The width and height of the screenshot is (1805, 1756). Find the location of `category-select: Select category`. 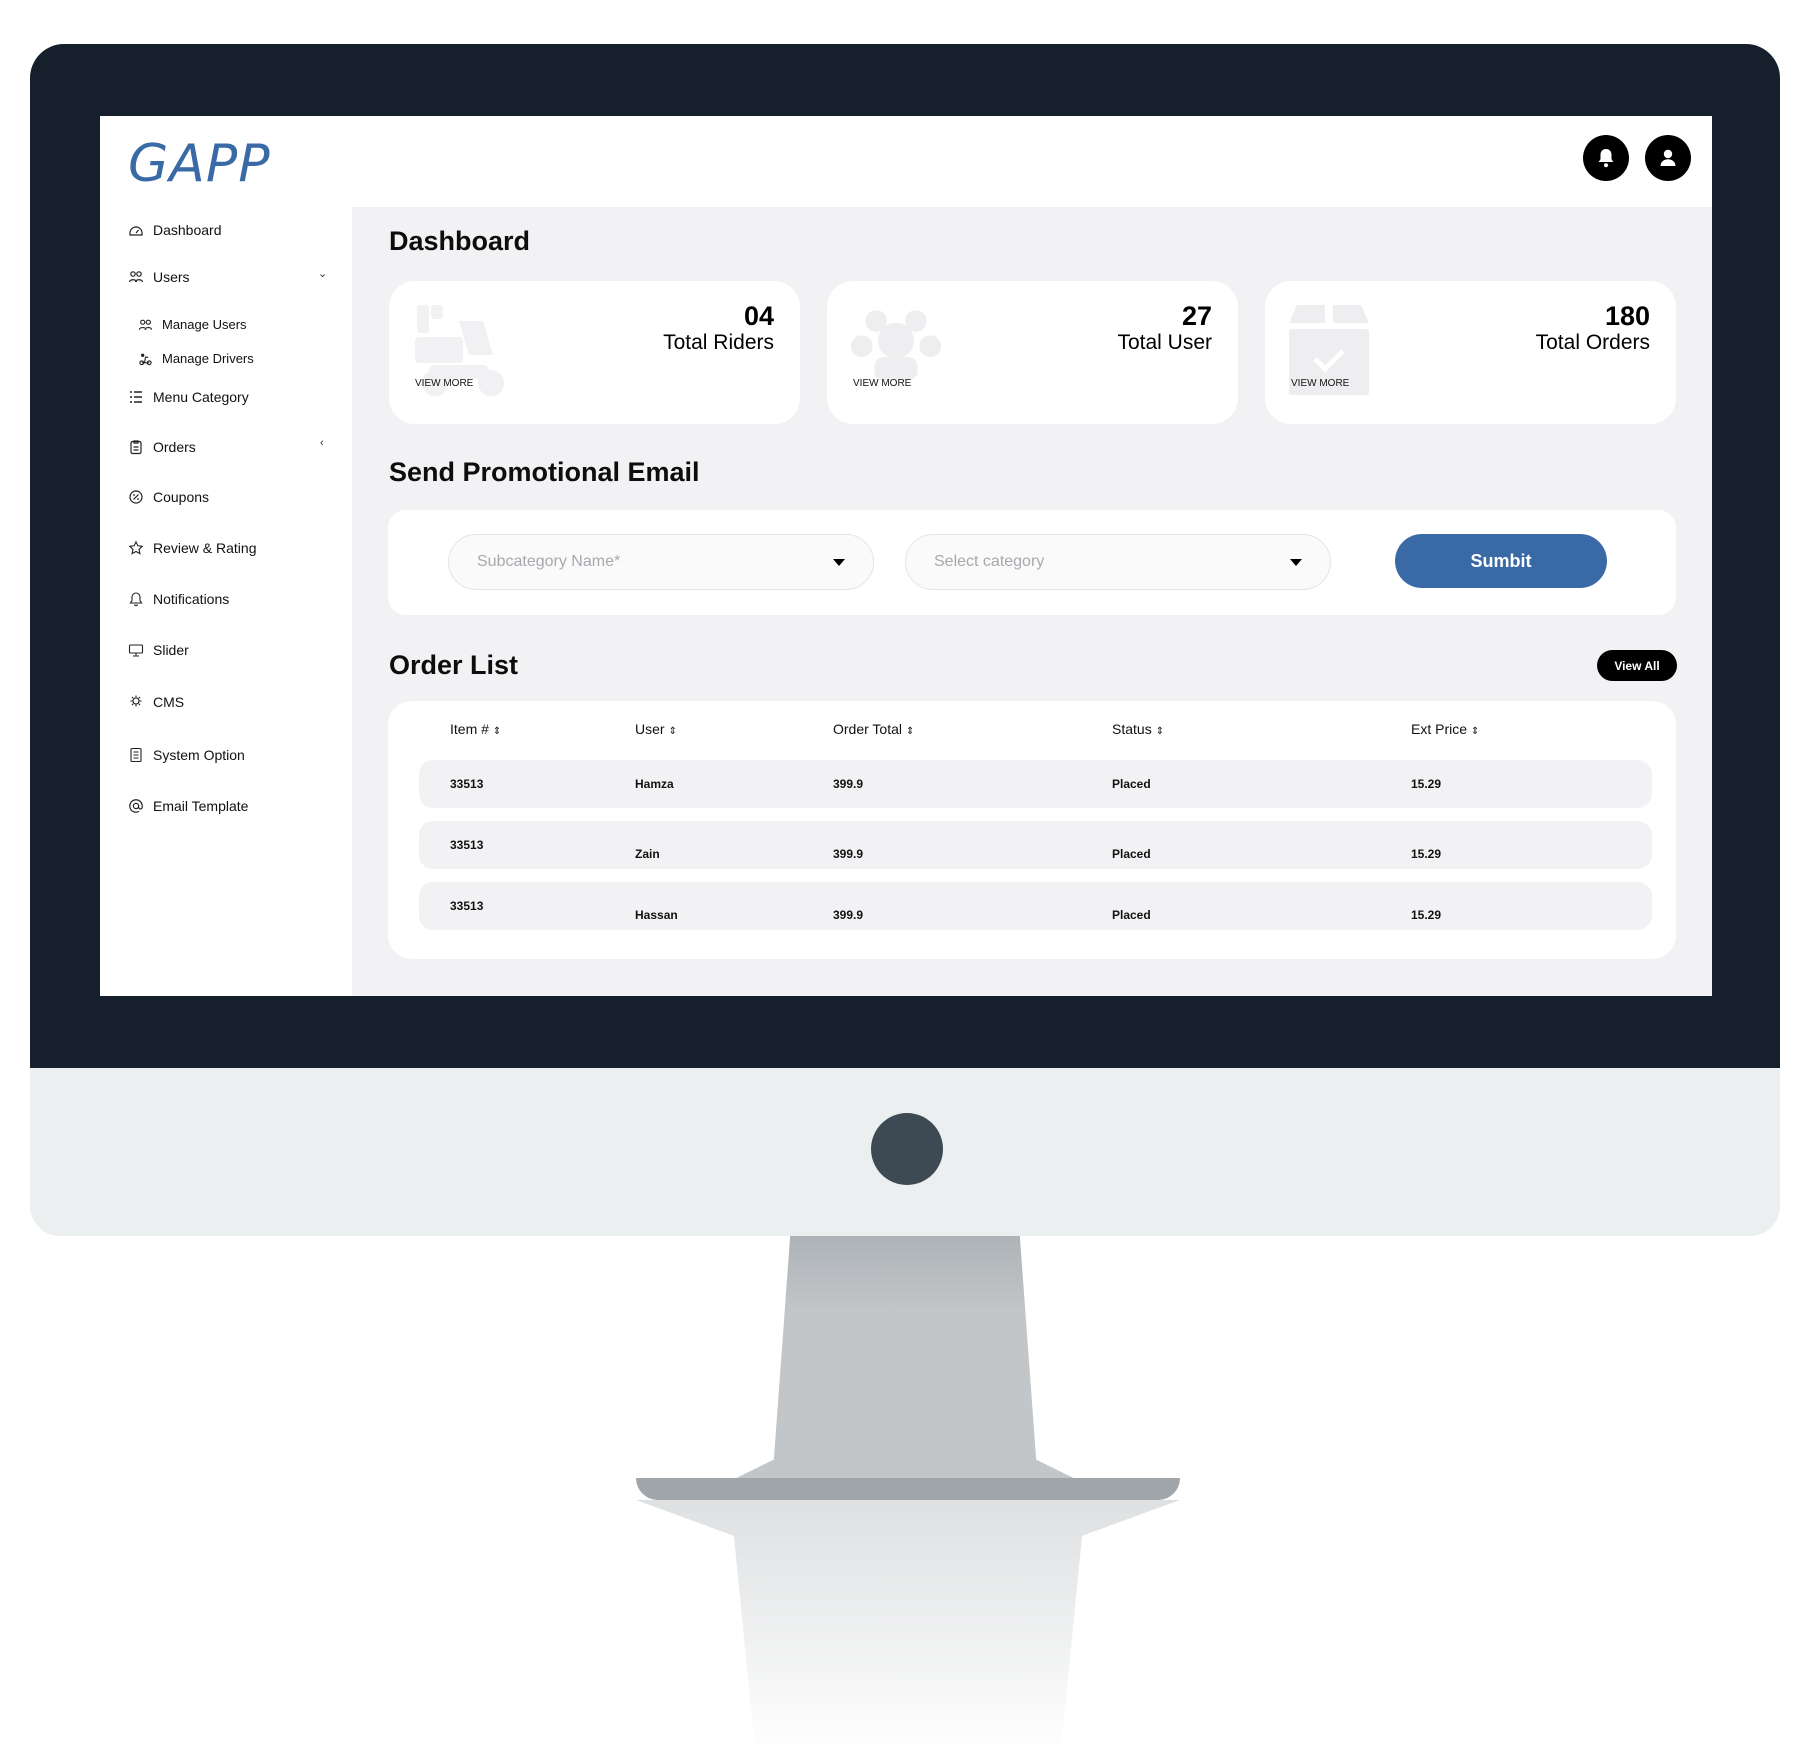

category-select: Select category is located at coordinates (1118, 562).